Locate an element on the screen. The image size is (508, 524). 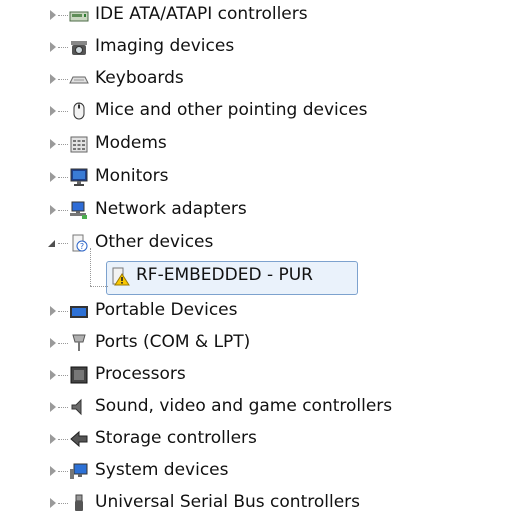
tree-item-label: Monitors is located at coordinates (132, 176).